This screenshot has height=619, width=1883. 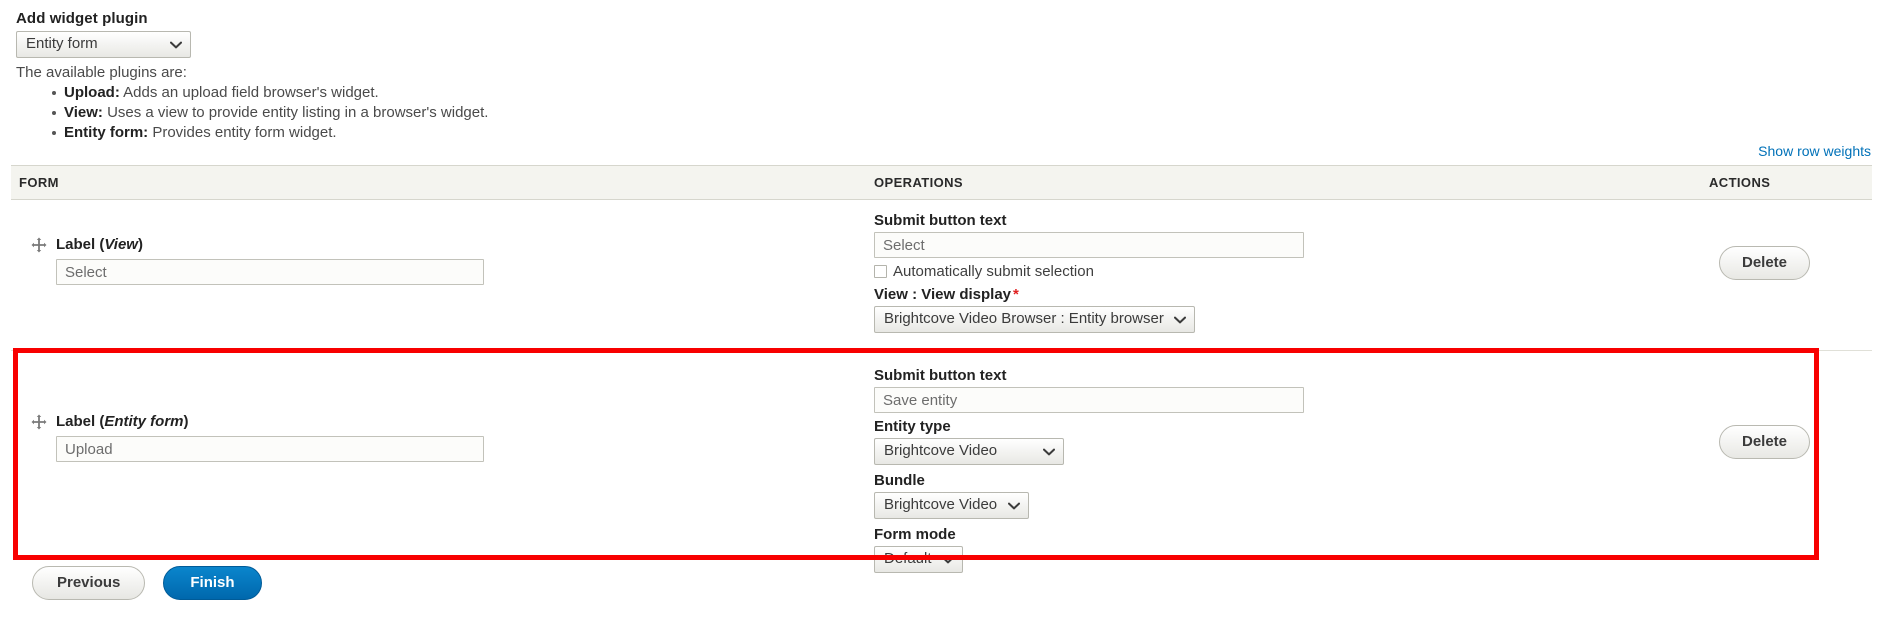 I want to click on previous-button: Previous, so click(x=89, y=583).